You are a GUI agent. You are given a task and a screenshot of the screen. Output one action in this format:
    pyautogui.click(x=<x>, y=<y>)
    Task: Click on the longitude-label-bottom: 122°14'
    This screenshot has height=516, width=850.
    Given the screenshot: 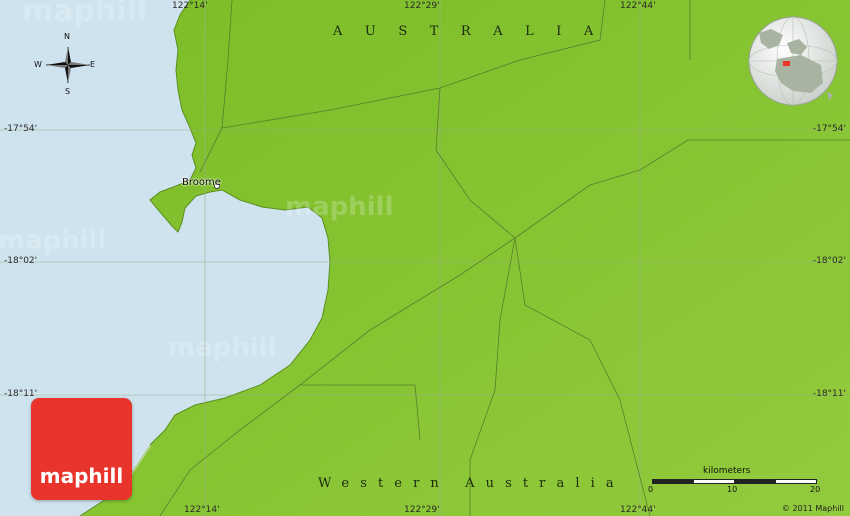 What is the action you would take?
    pyautogui.click(x=202, y=510)
    